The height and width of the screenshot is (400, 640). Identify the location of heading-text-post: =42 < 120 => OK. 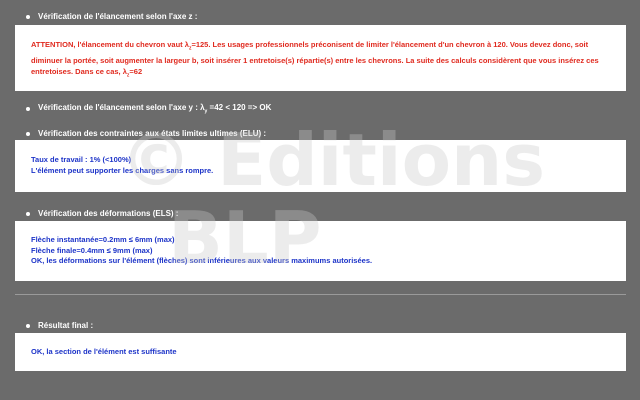
(239, 107).